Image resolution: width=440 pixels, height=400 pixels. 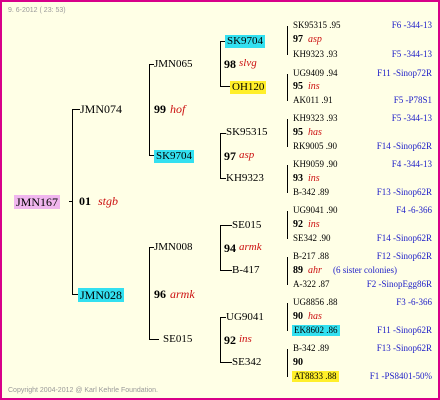 I want to click on gen4-label: OH120, so click(x=248, y=87).